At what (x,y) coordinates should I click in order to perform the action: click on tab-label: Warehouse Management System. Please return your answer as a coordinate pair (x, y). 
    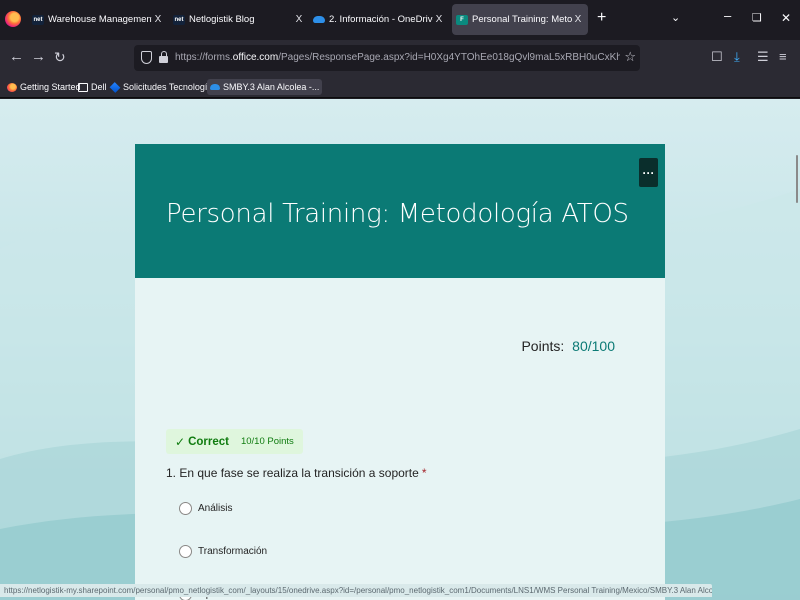
    Looking at the image, I should click on (100, 19).